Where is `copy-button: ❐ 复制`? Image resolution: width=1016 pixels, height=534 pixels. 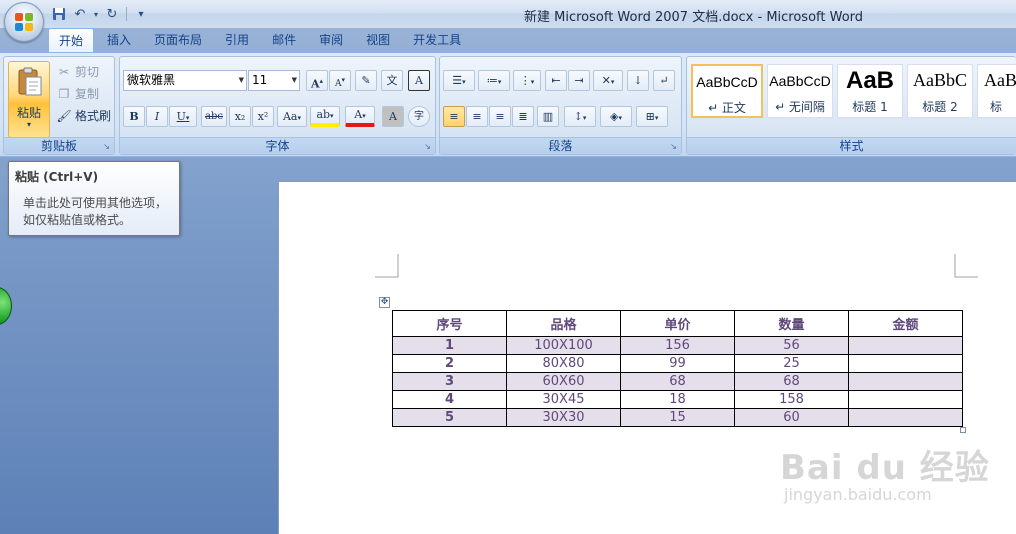
copy-button: ❐ 复制 is located at coordinates (77, 94).